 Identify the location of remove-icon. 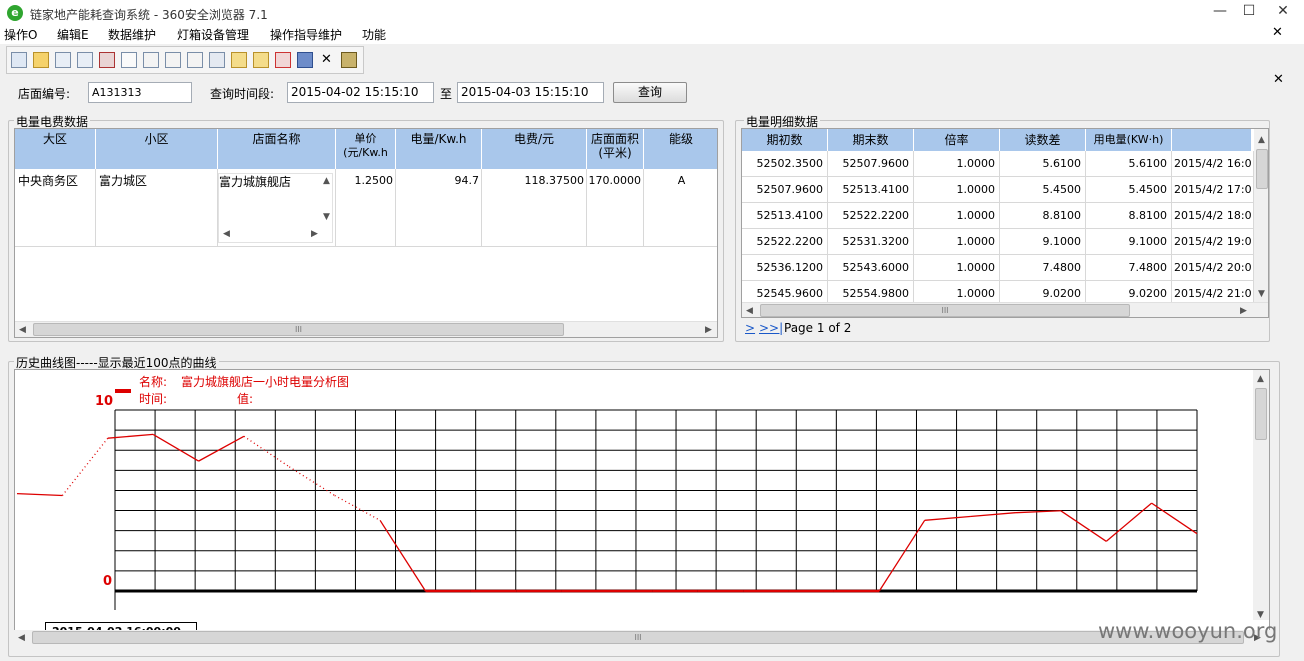
(283, 60).